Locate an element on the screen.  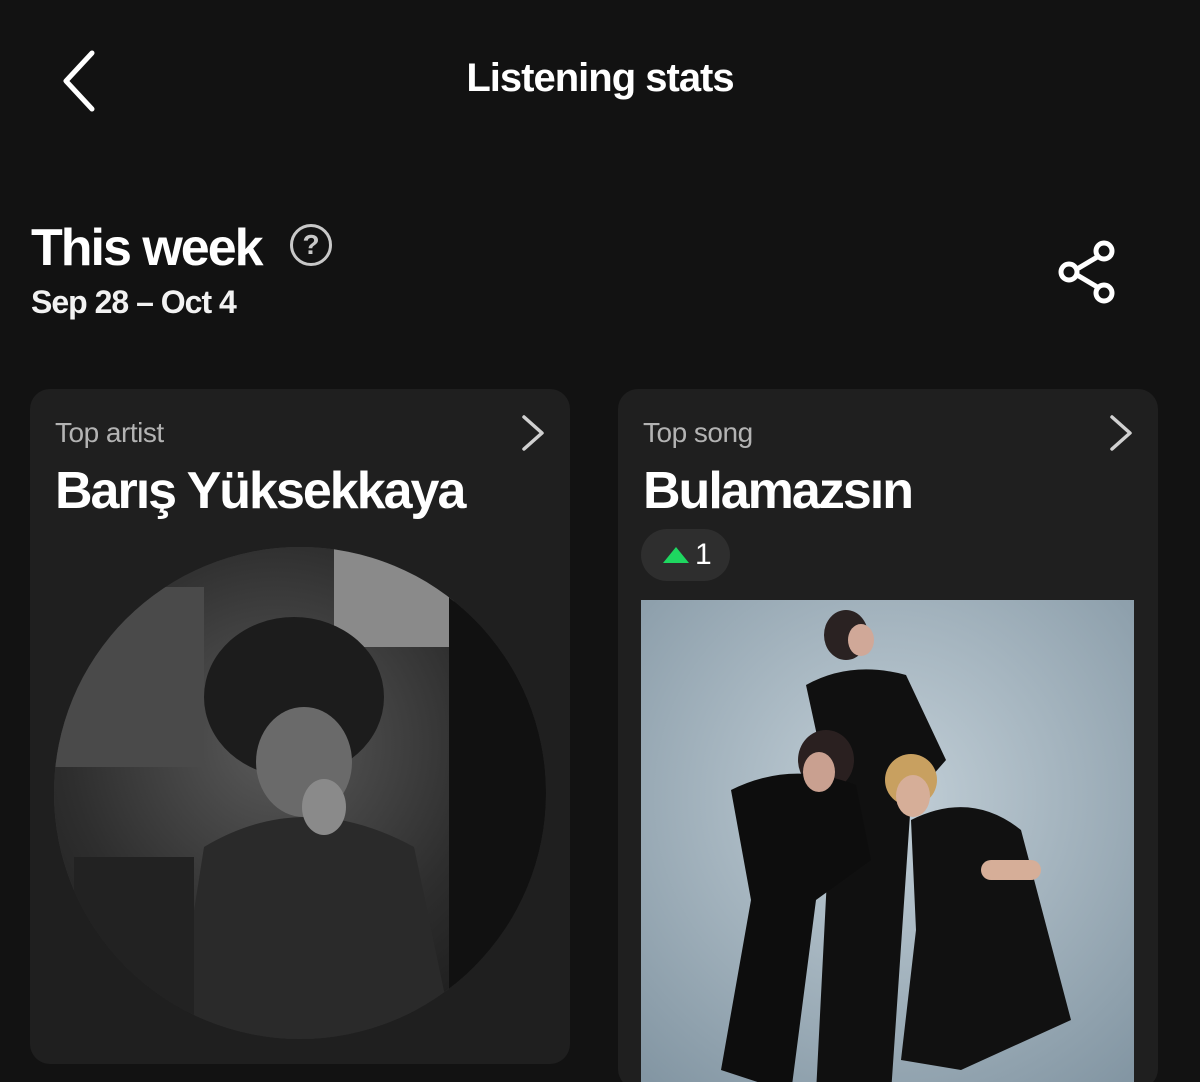
date-range: Sep 28 – Oct 4 is located at coordinates (134, 302).